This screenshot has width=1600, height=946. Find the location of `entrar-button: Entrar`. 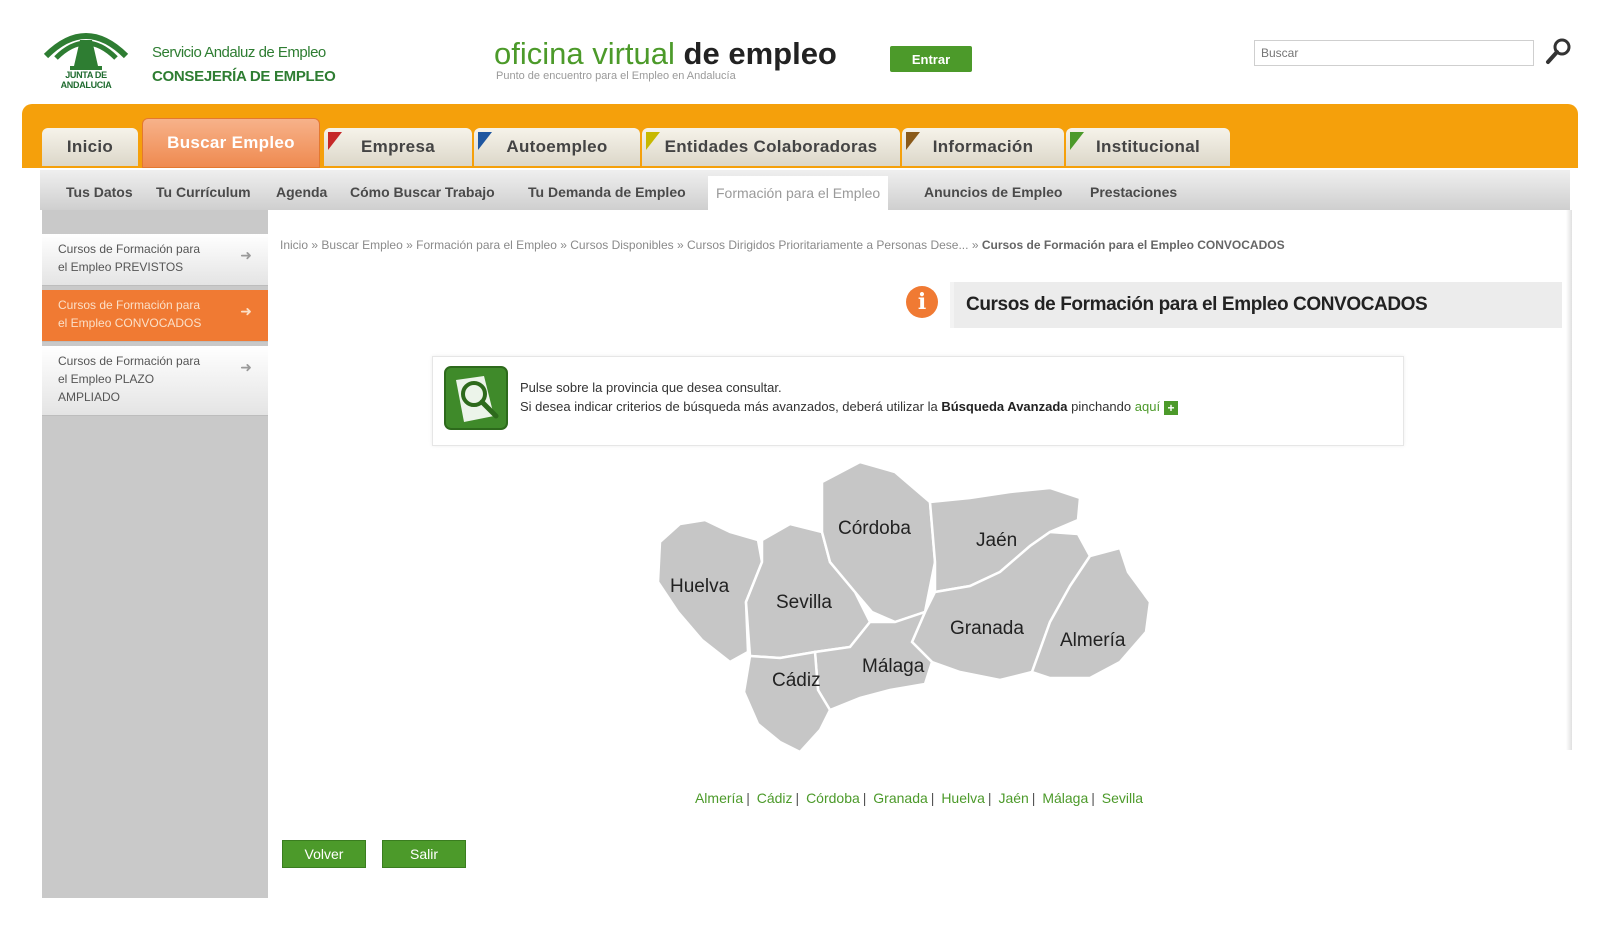

entrar-button: Entrar is located at coordinates (931, 59).